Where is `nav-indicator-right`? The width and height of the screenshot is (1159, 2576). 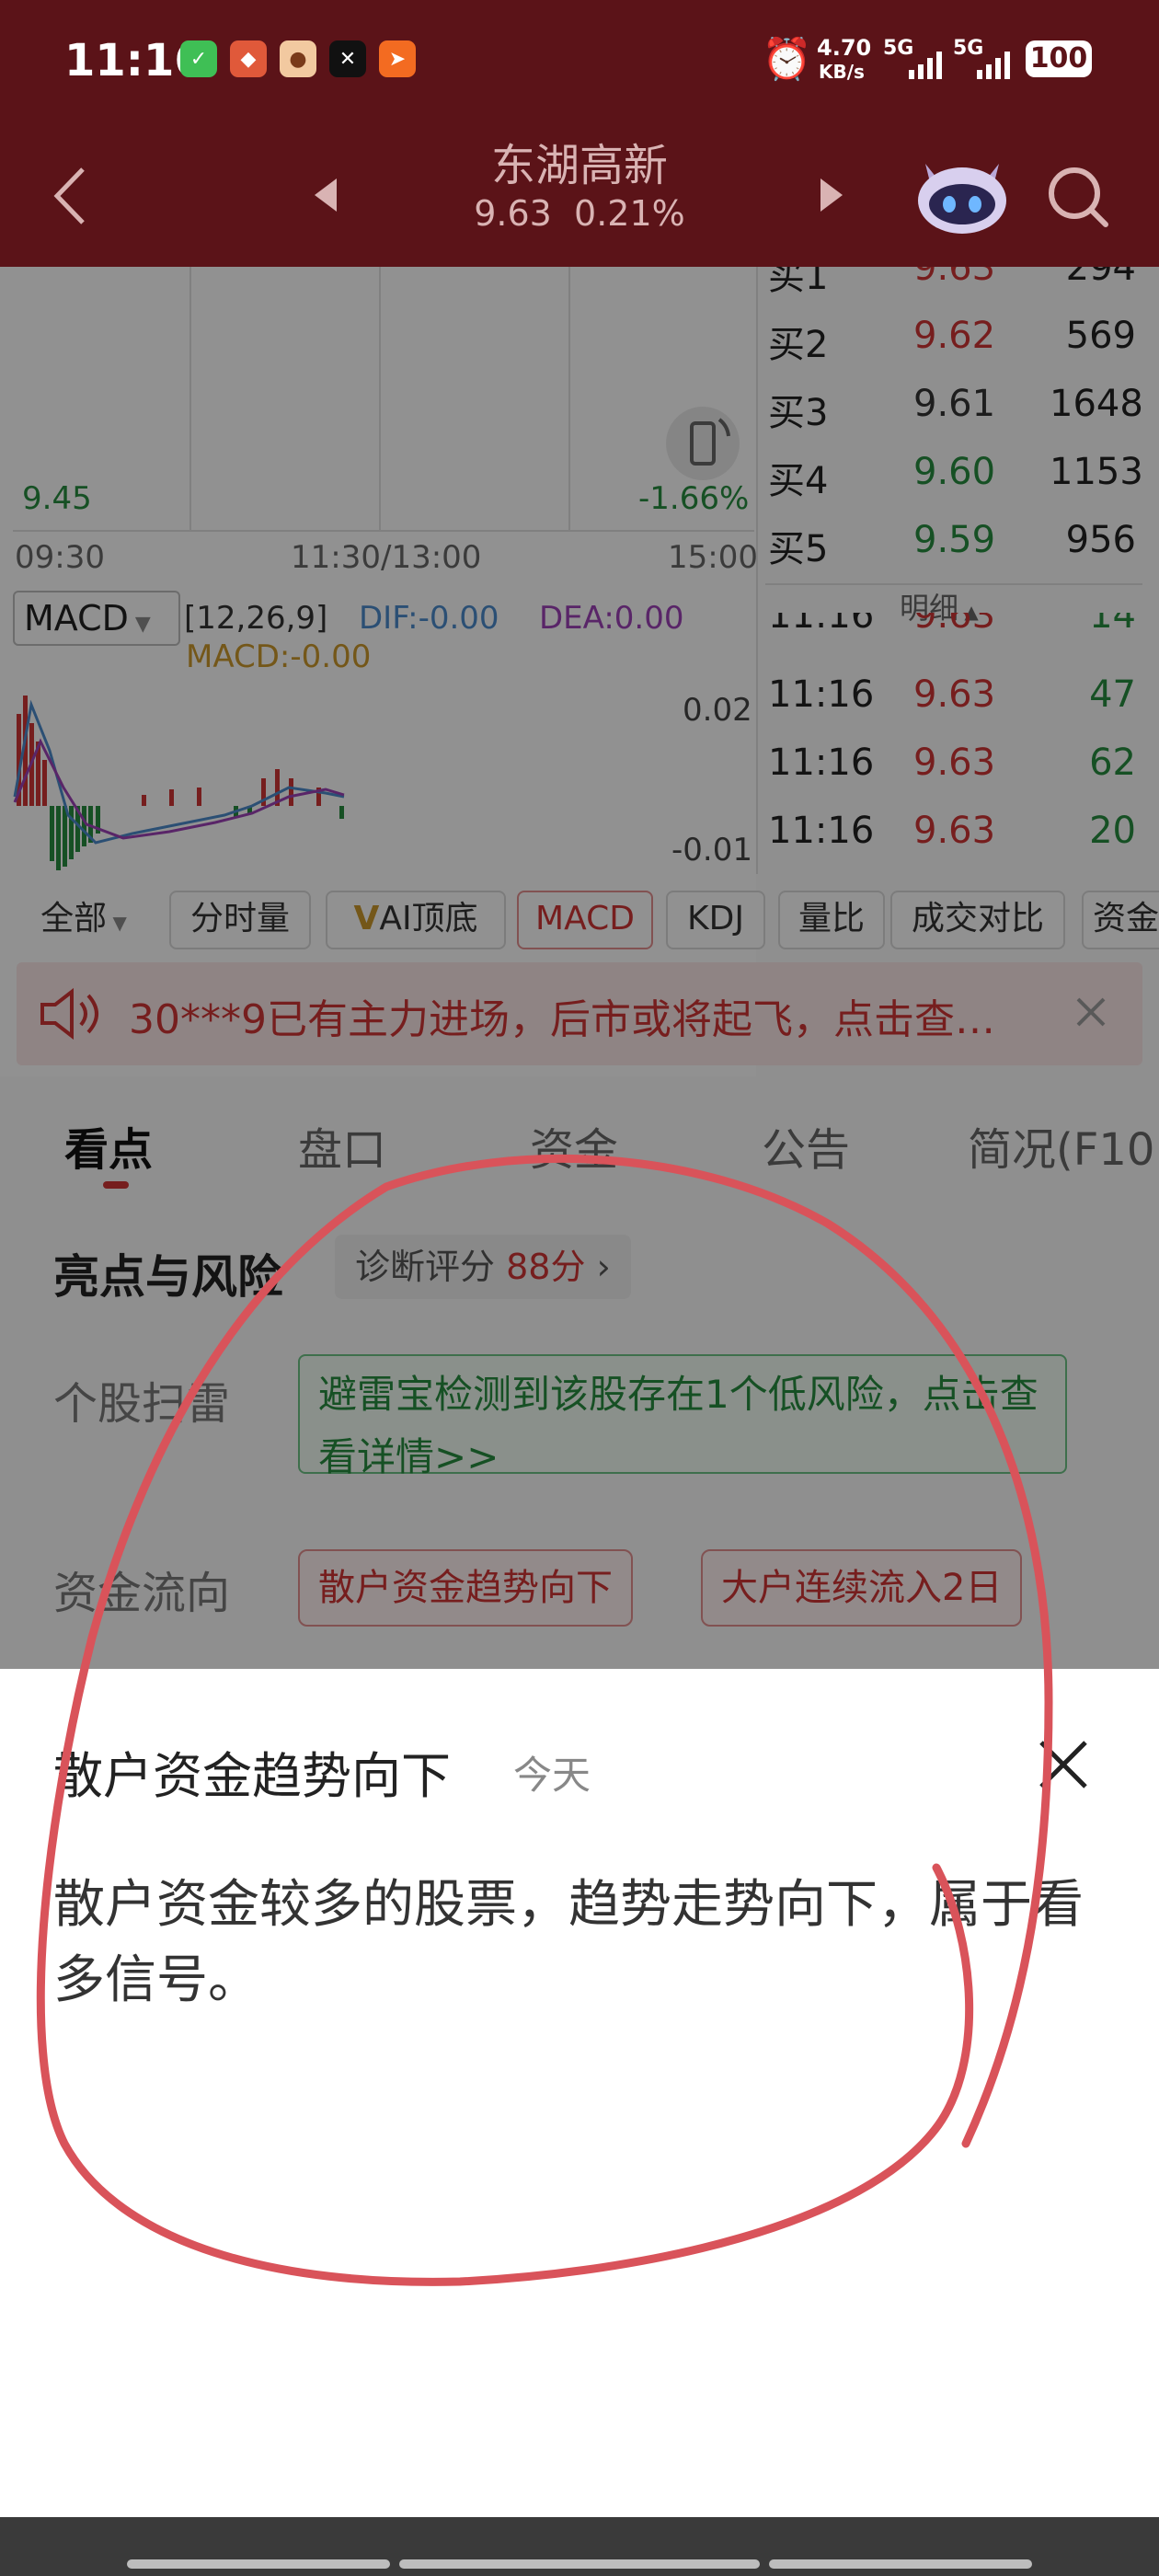 nav-indicator-right is located at coordinates (900, 2564).